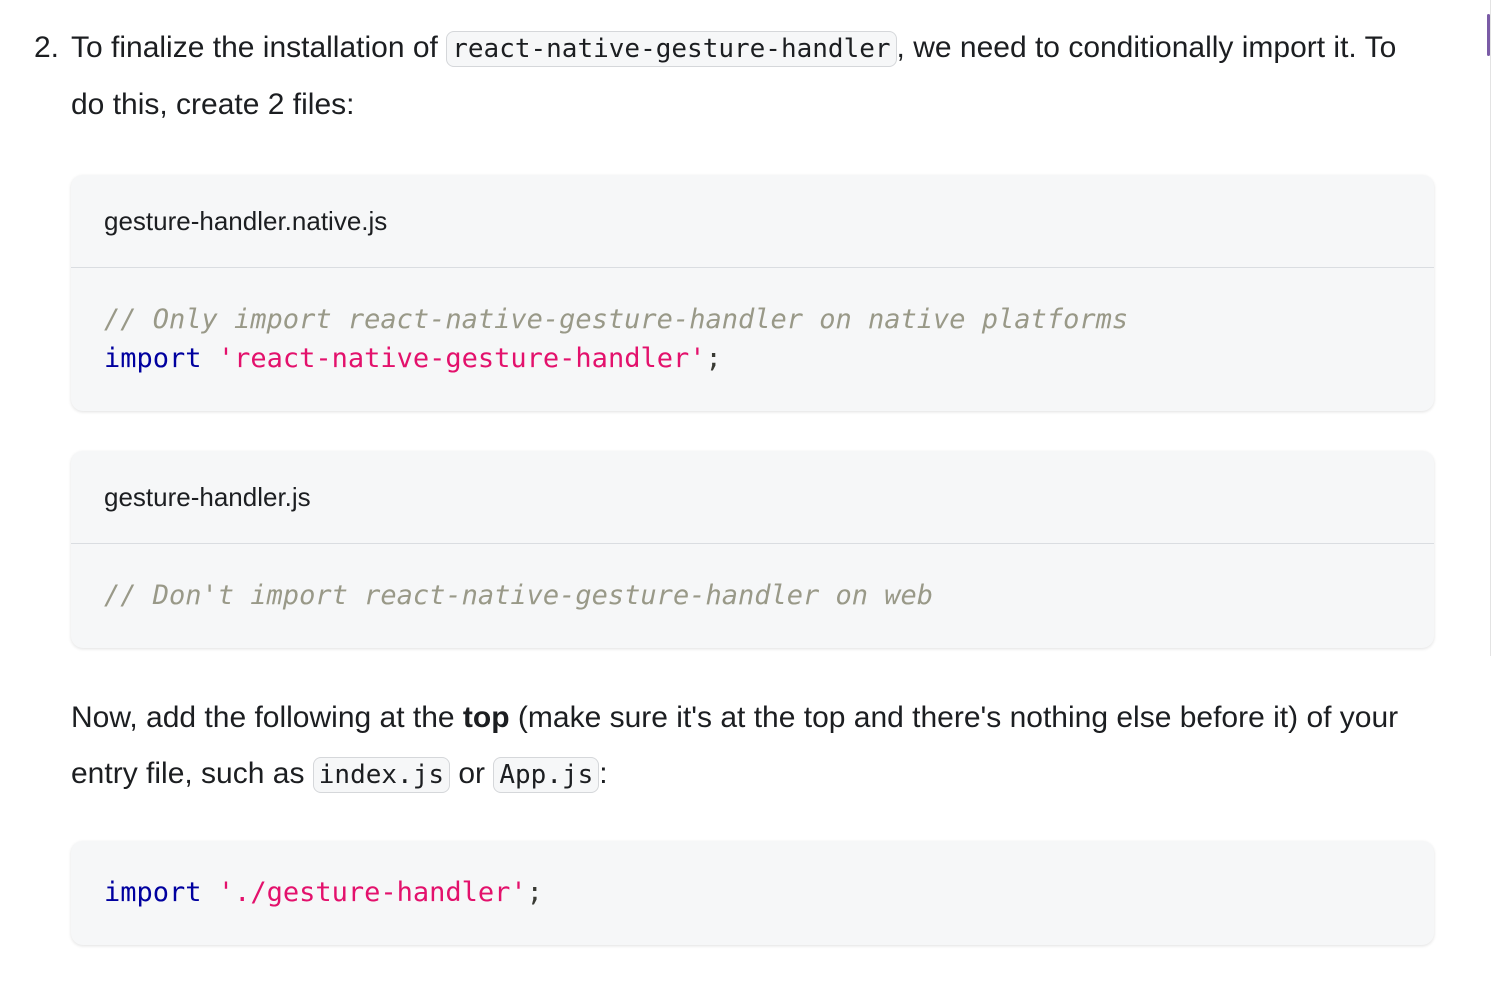  I want to click on step-text-before: To finalize the installation of, so click(259, 47).